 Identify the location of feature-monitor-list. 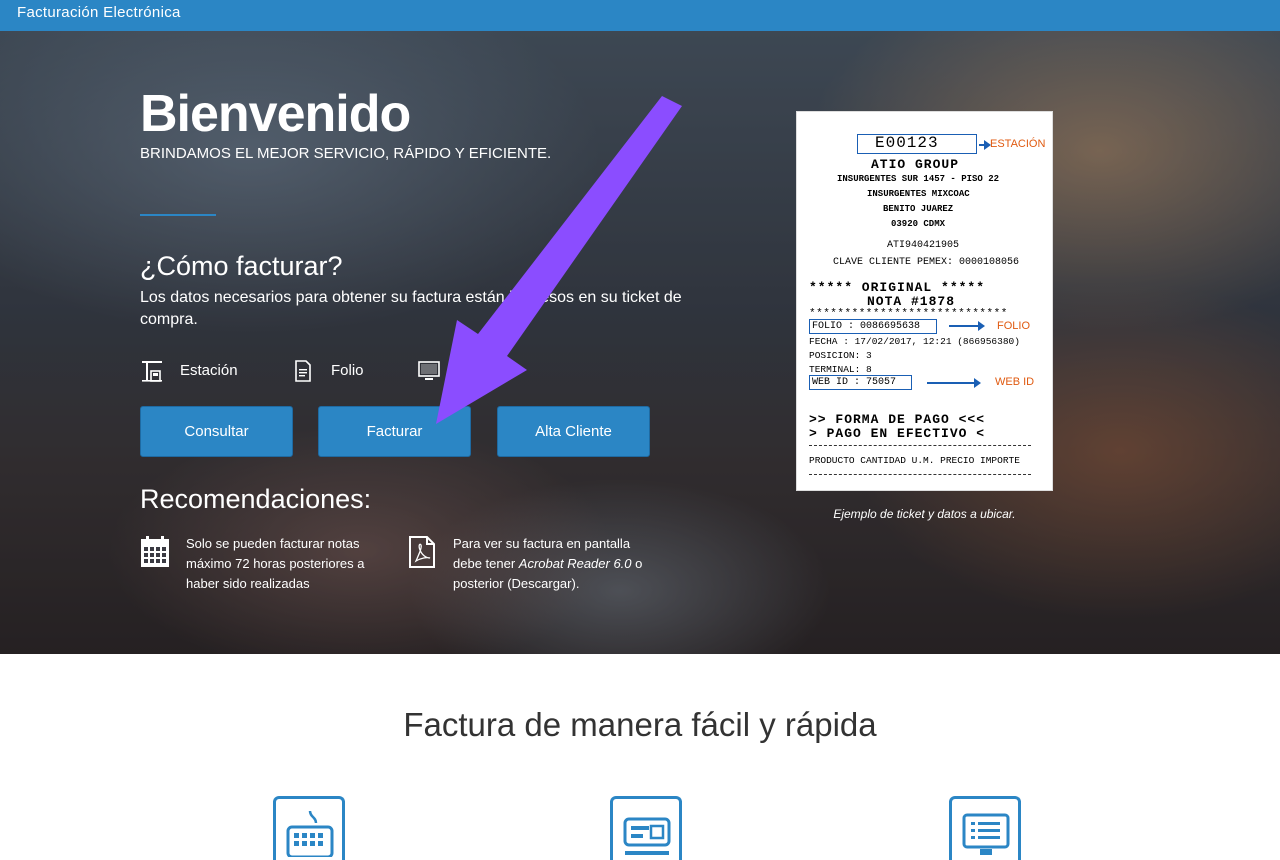
(985, 828).